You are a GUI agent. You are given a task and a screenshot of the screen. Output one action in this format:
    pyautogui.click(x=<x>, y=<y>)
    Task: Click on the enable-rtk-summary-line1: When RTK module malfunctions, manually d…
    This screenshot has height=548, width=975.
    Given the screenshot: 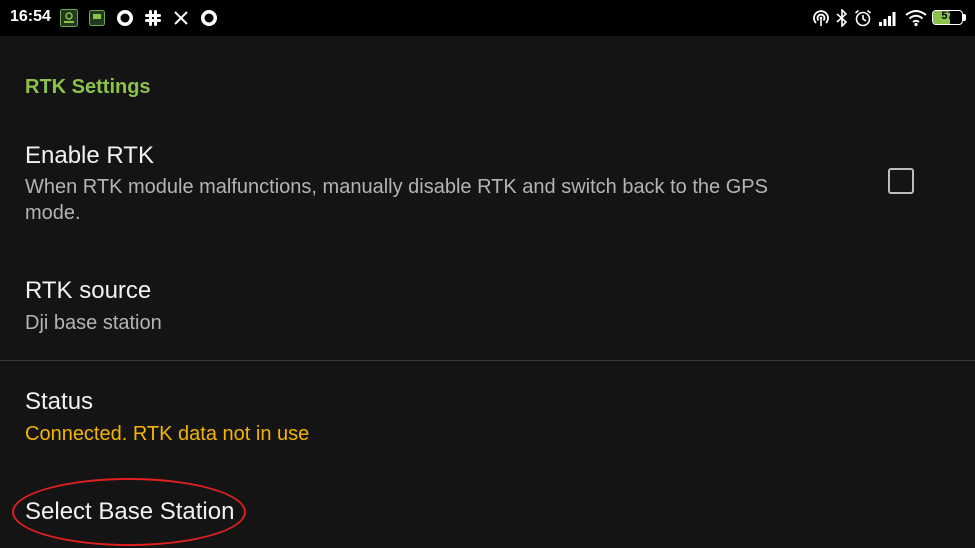 What is the action you would take?
    pyautogui.click(x=396, y=187)
    